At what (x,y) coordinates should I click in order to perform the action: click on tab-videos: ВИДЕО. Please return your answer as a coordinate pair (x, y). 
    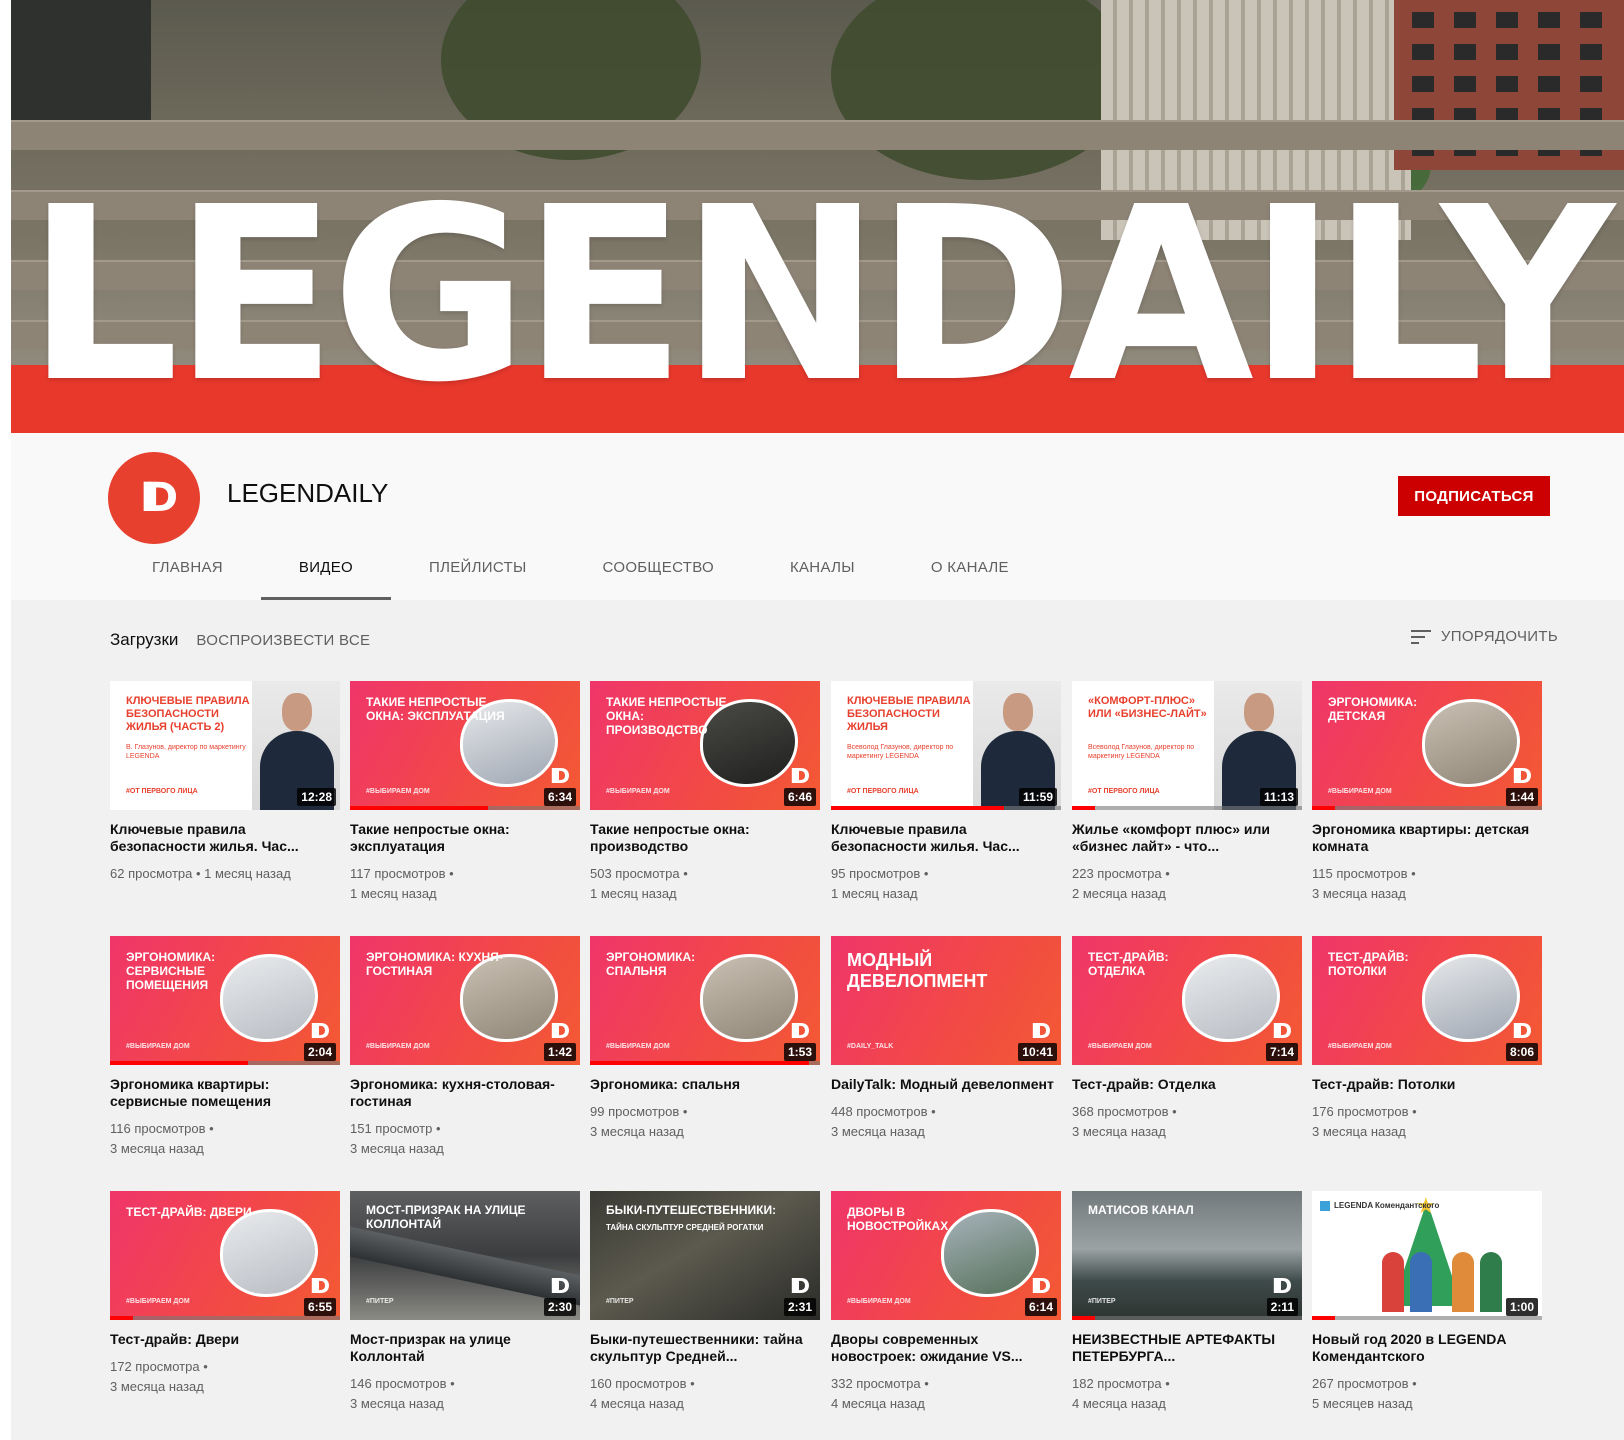
    Looking at the image, I should click on (326, 567).